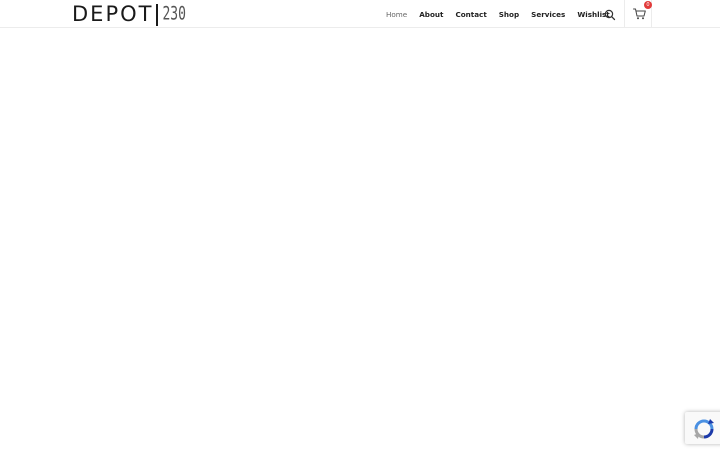  Describe the element at coordinates (113, 14) in the screenshot. I see `logo-wordmark: DEPOT` at that location.